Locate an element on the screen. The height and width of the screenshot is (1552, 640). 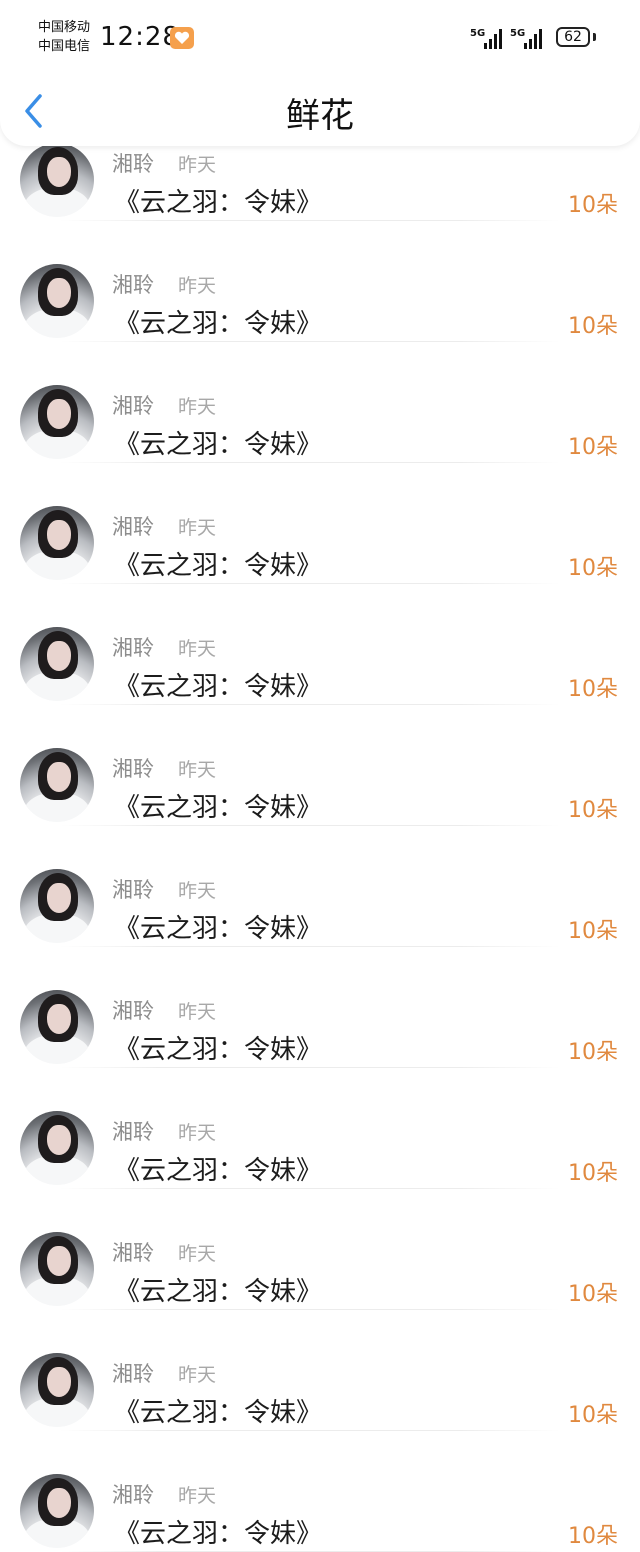
page-title: 鲜花 is located at coordinates (320, 116).